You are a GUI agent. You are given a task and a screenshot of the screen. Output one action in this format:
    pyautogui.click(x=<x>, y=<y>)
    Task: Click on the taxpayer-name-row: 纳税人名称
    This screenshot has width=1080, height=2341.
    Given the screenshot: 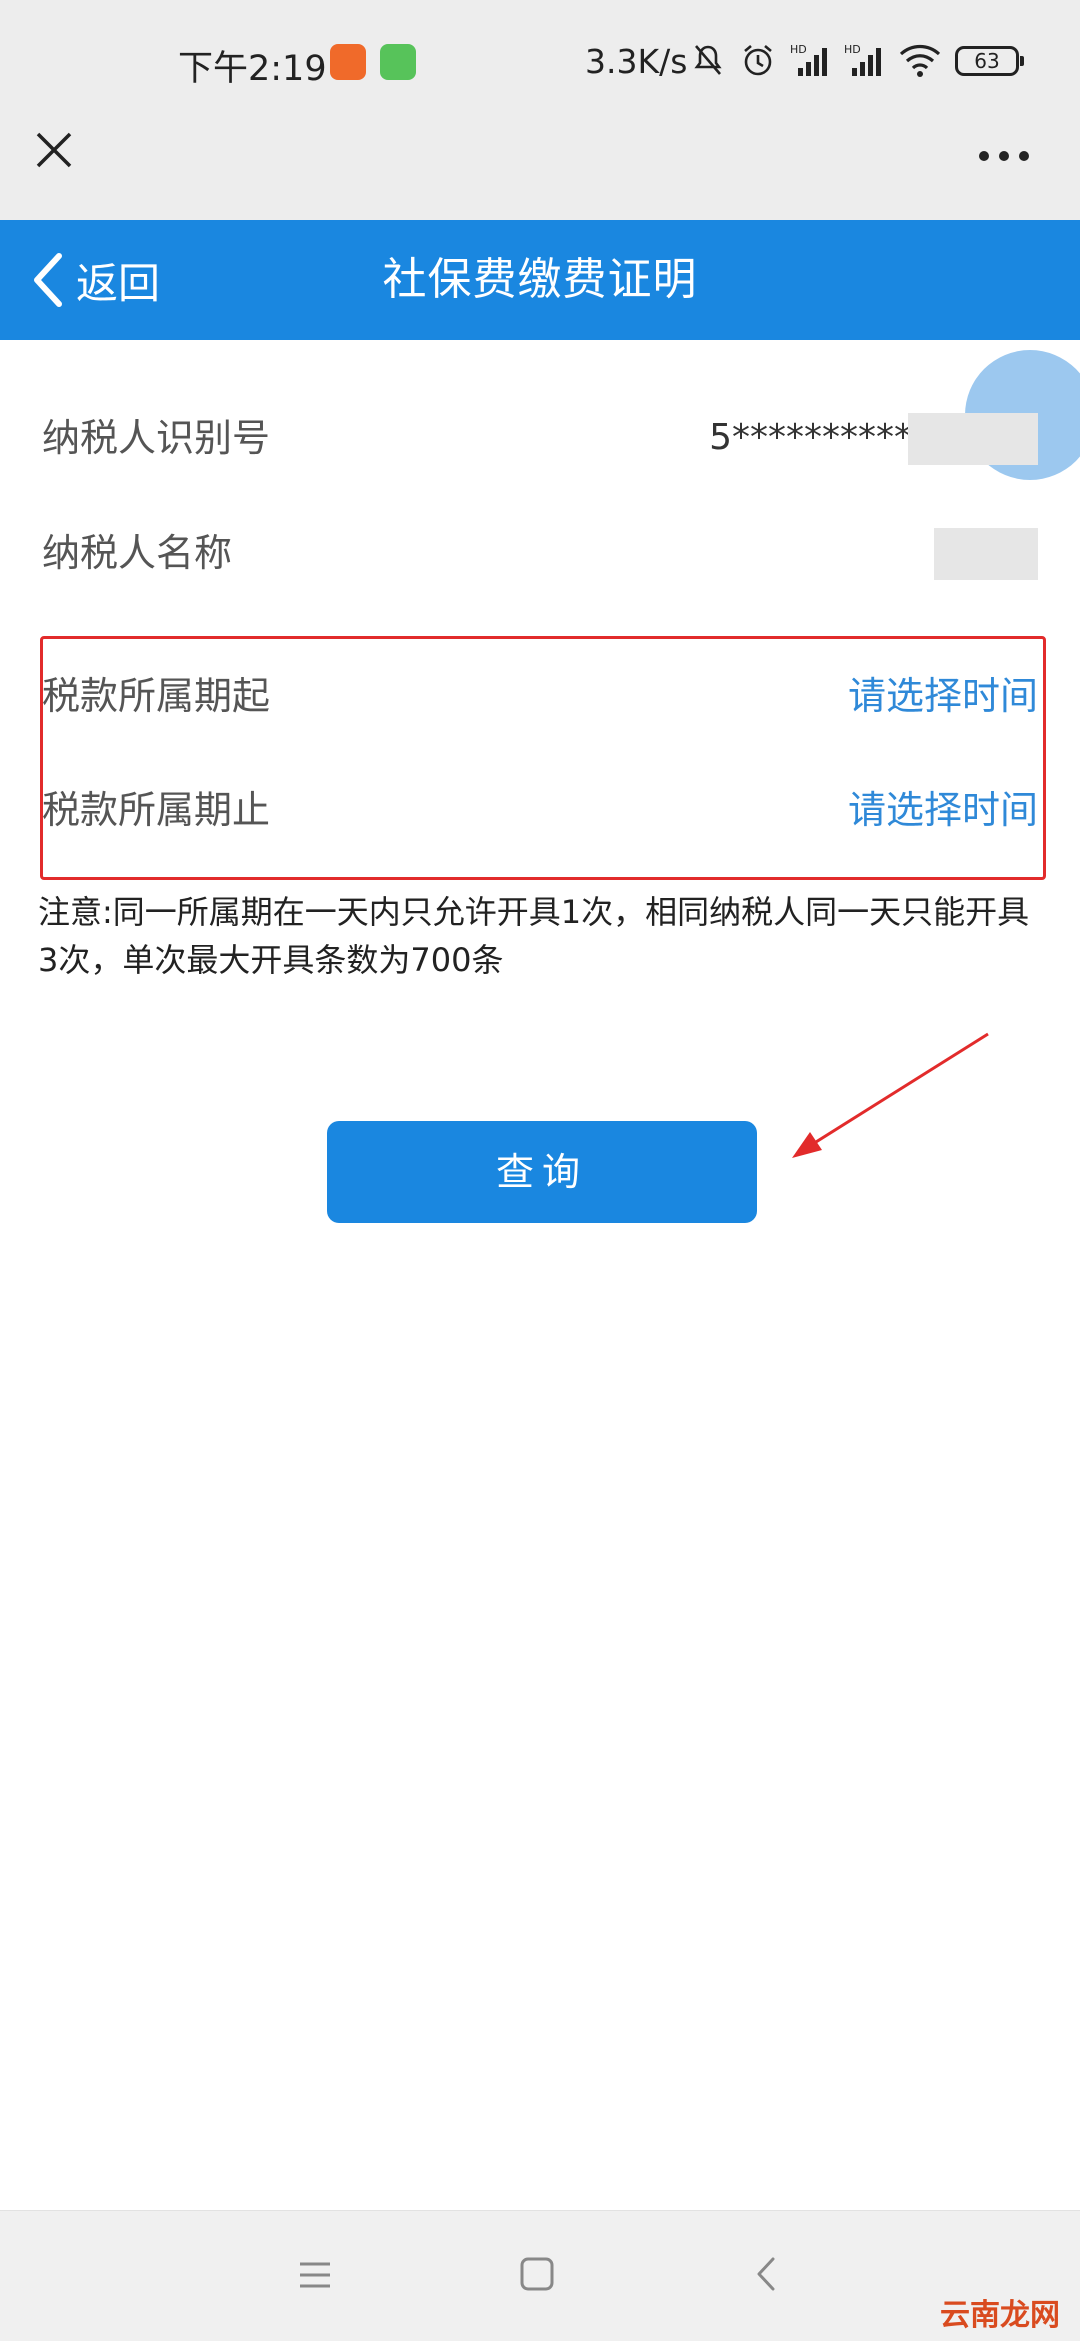 What is the action you would take?
    pyautogui.click(x=540, y=553)
    